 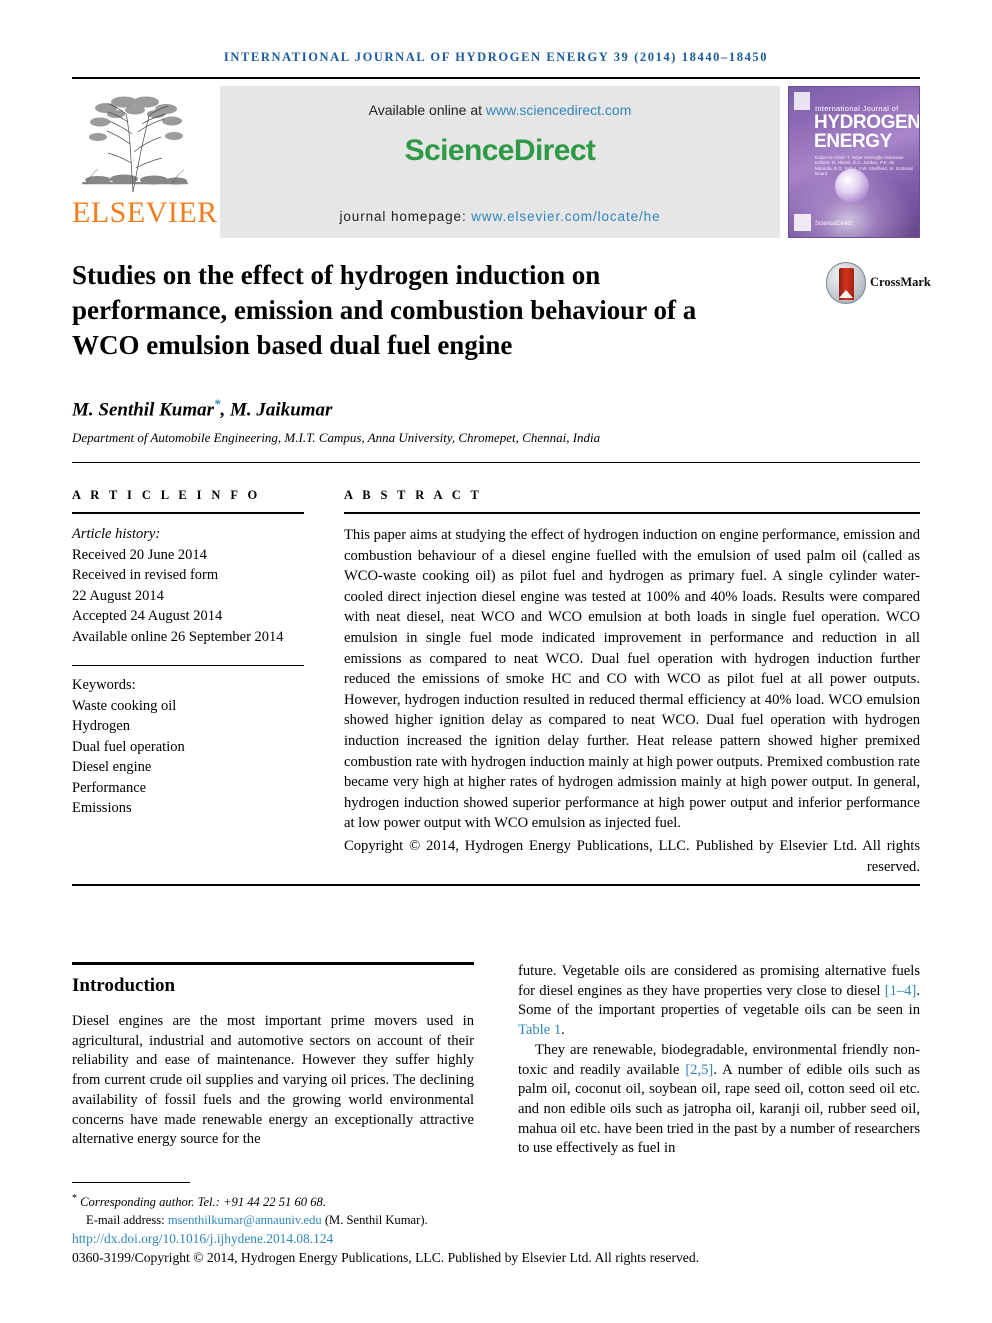 I want to click on sciencedirect-logo: ScienceDirect, so click(x=500, y=151).